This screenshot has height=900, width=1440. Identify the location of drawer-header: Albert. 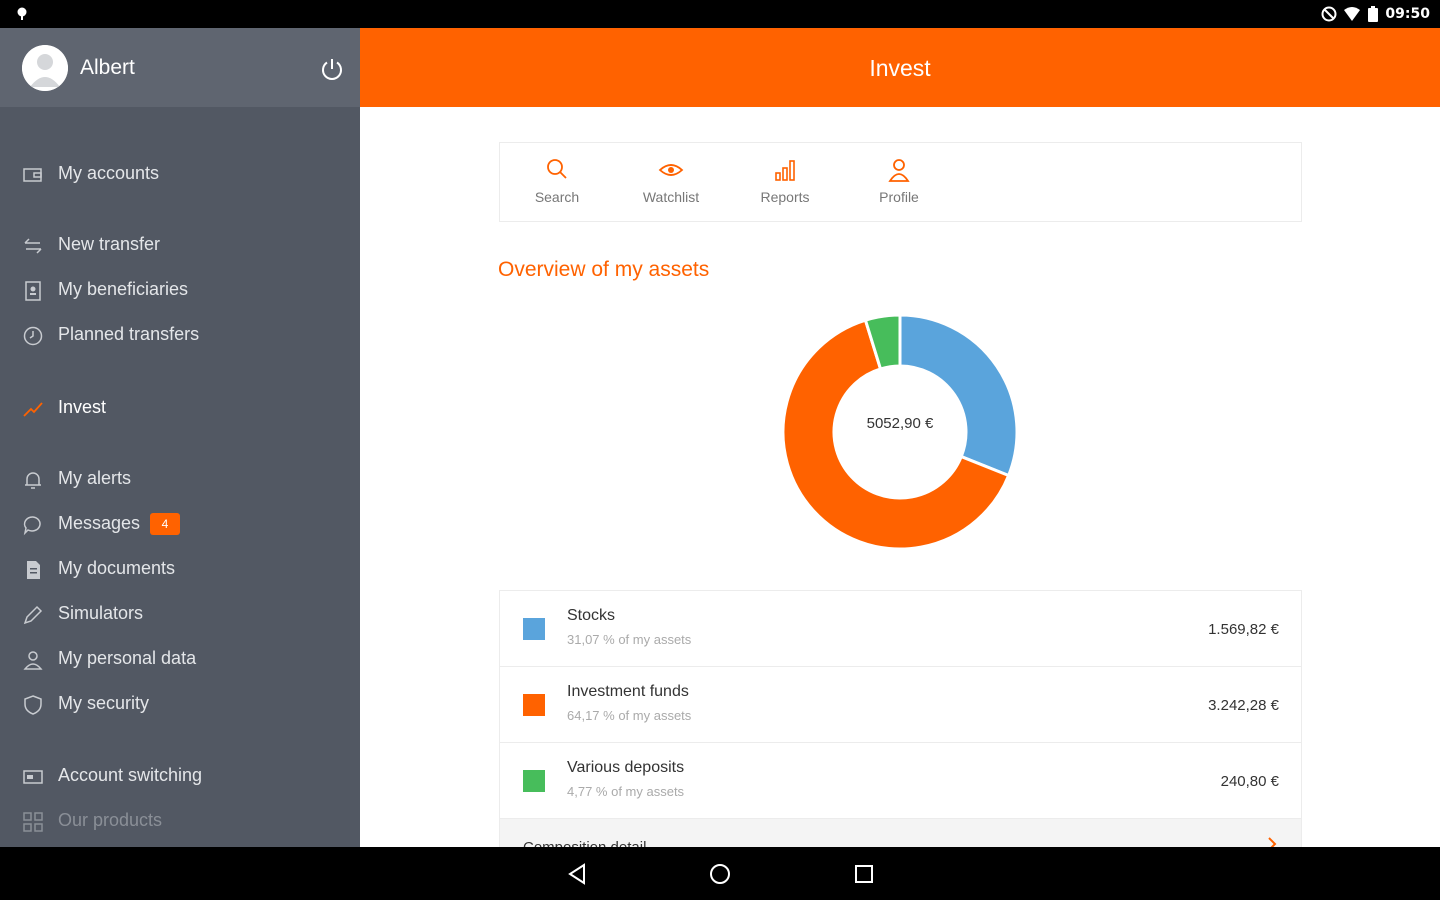
(180, 67).